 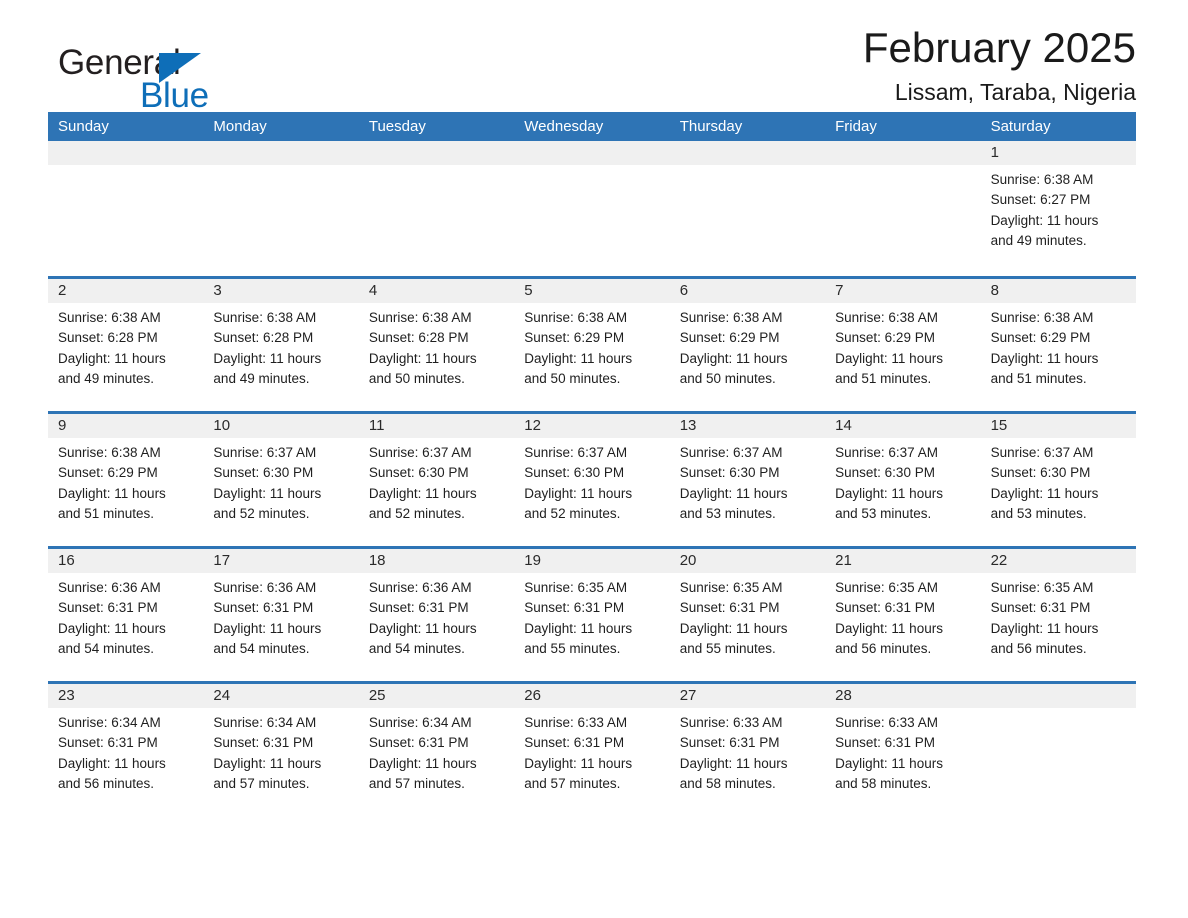 I want to click on day-number: 5, so click(x=528, y=290).